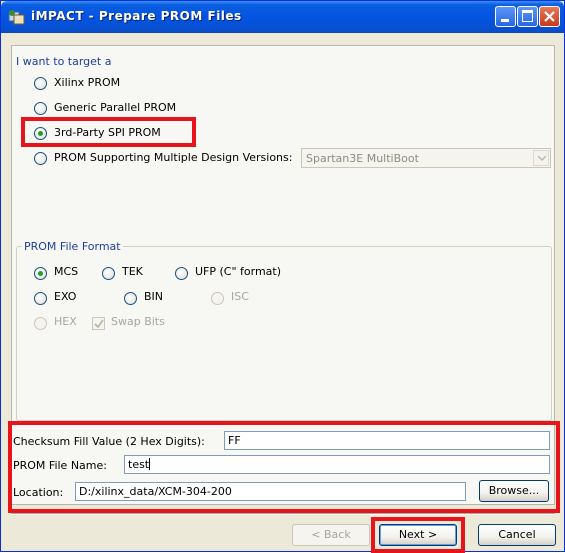 The width and height of the screenshot is (565, 553). Describe the element at coordinates (426, 158) in the screenshot. I see `multiboot-select: Spartan3E MultiBoot` at that location.